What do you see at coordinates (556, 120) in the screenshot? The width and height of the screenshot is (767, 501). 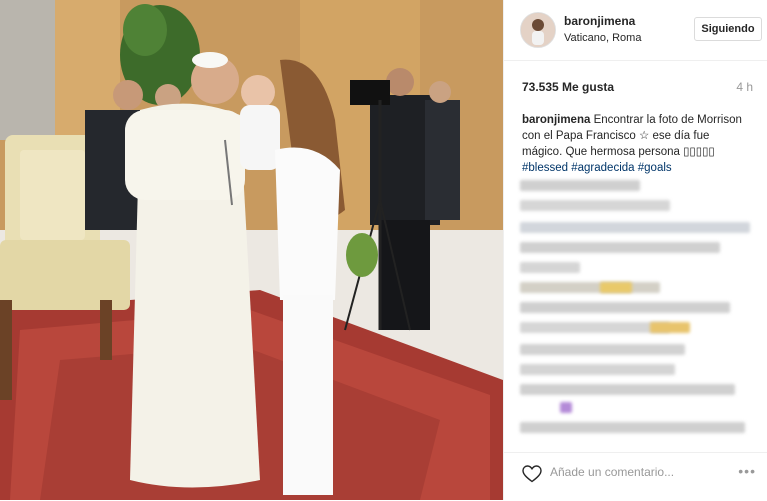 I see `caption-username: baronjimena` at bounding box center [556, 120].